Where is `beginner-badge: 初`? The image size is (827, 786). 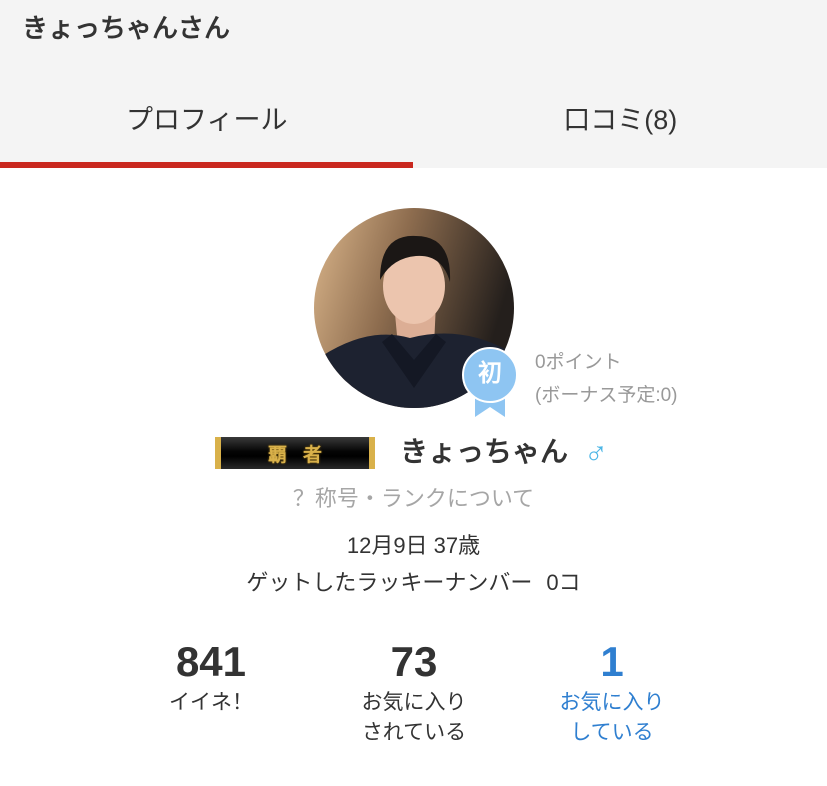 beginner-badge: 初 is located at coordinates (490, 382).